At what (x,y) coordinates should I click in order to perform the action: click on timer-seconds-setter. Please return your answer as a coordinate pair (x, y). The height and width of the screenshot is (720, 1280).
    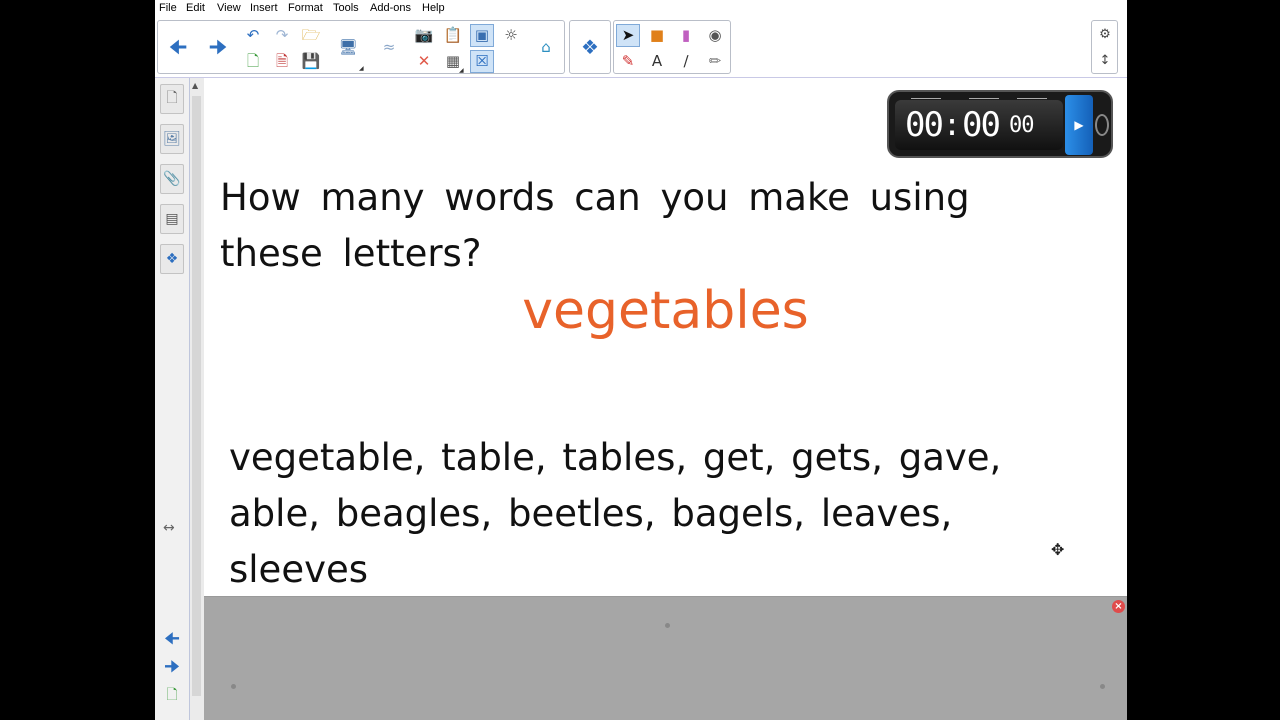
    Looking at the image, I should click on (984, 96).